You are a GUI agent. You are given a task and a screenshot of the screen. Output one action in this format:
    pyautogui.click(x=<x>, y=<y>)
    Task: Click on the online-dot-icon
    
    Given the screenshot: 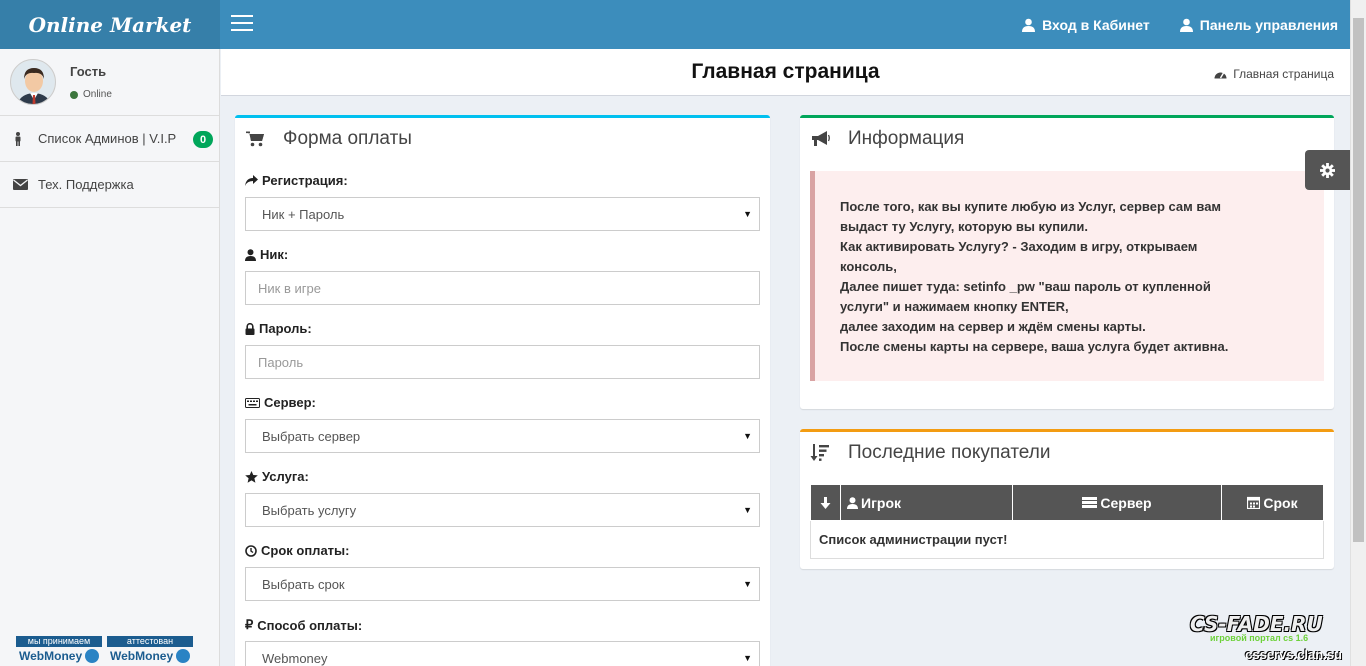 What is the action you would take?
    pyautogui.click(x=74, y=94)
    